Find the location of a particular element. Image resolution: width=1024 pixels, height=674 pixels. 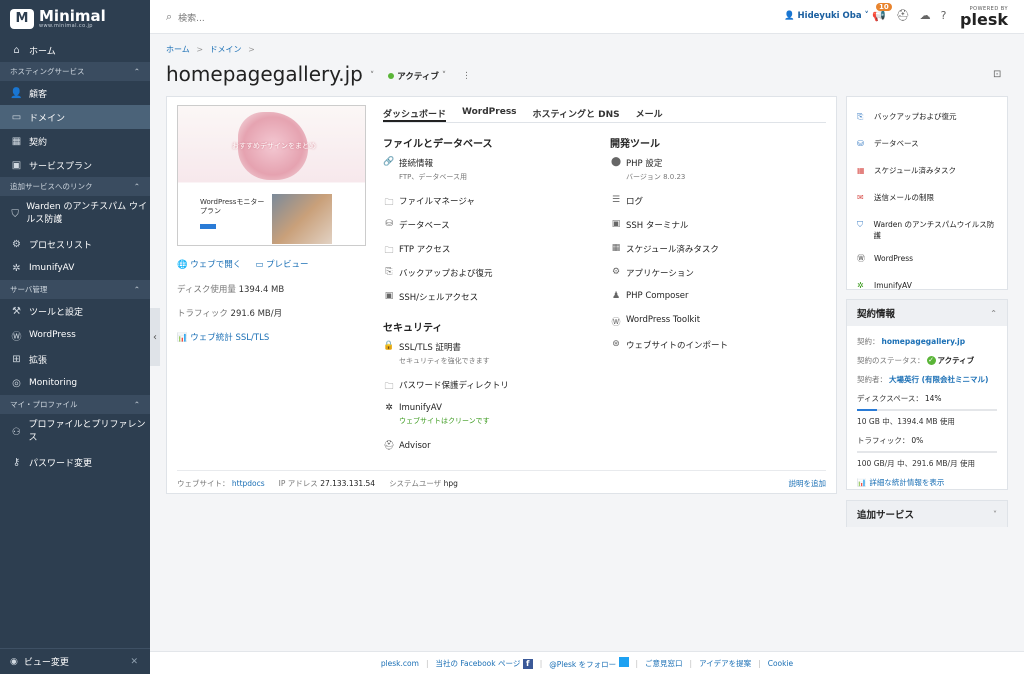

composer-link: ♟ PHP Composer is located at coordinates (649, 296).